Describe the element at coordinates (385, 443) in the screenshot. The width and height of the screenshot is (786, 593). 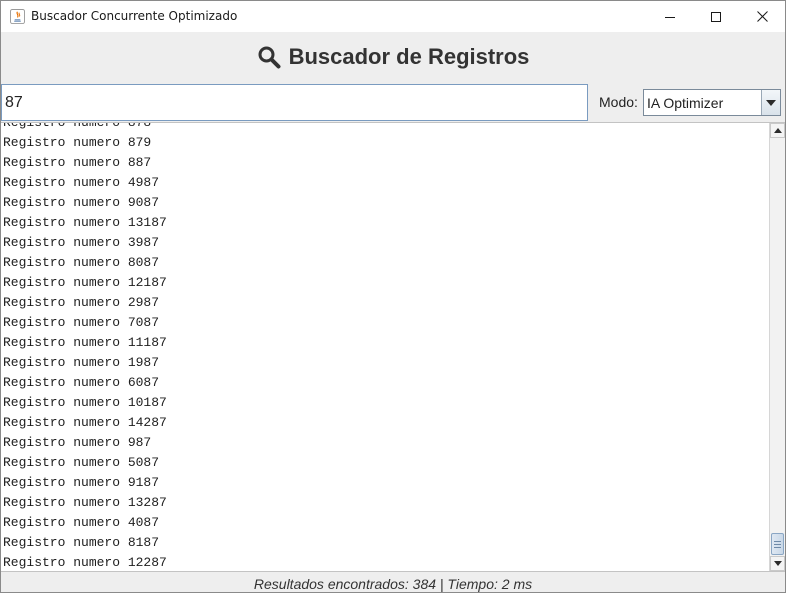
I see `list-item: Registro numero 987` at that location.